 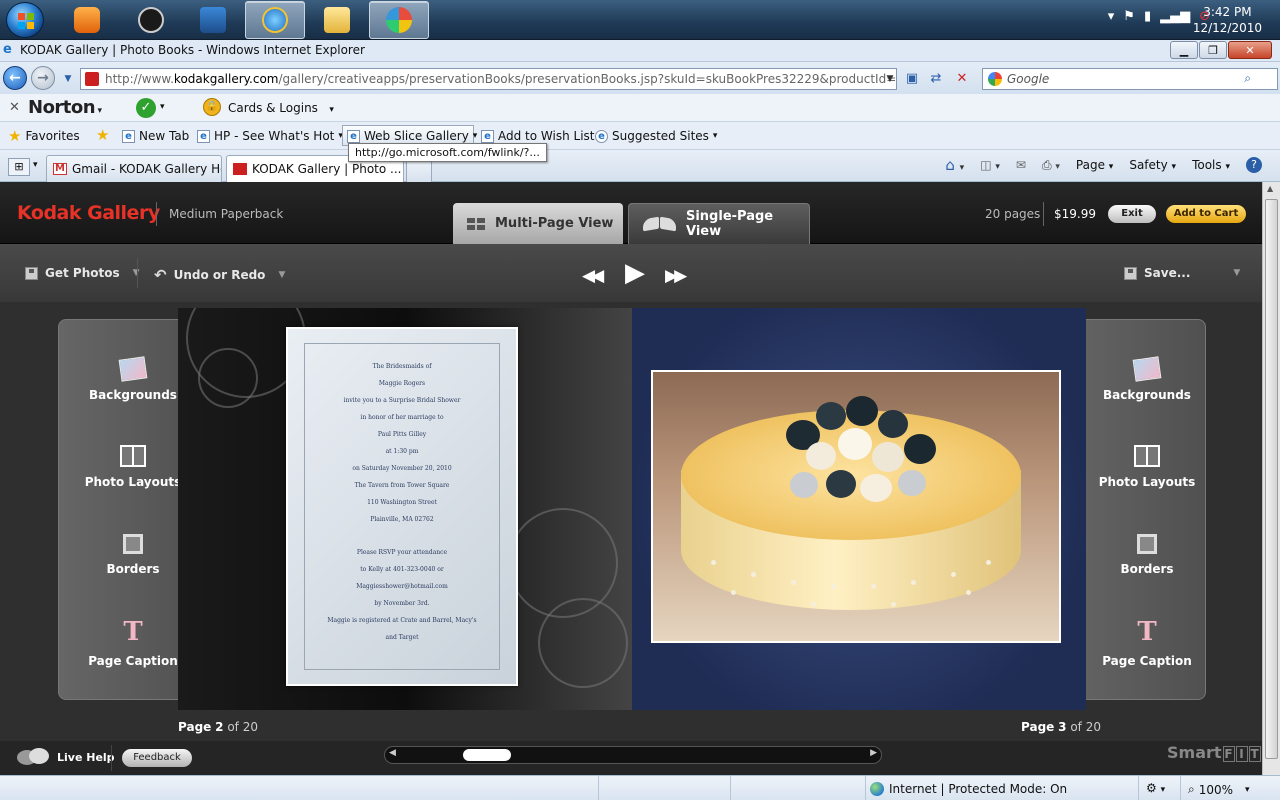 I want to click on taskbar-media-player, so click(x=87, y=20).